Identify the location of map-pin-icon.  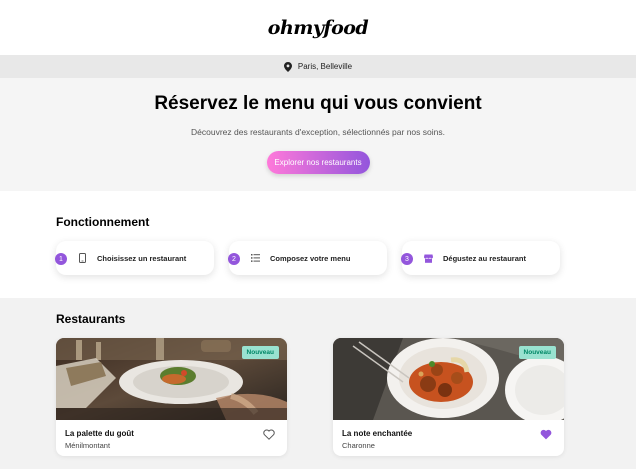
(287, 66).